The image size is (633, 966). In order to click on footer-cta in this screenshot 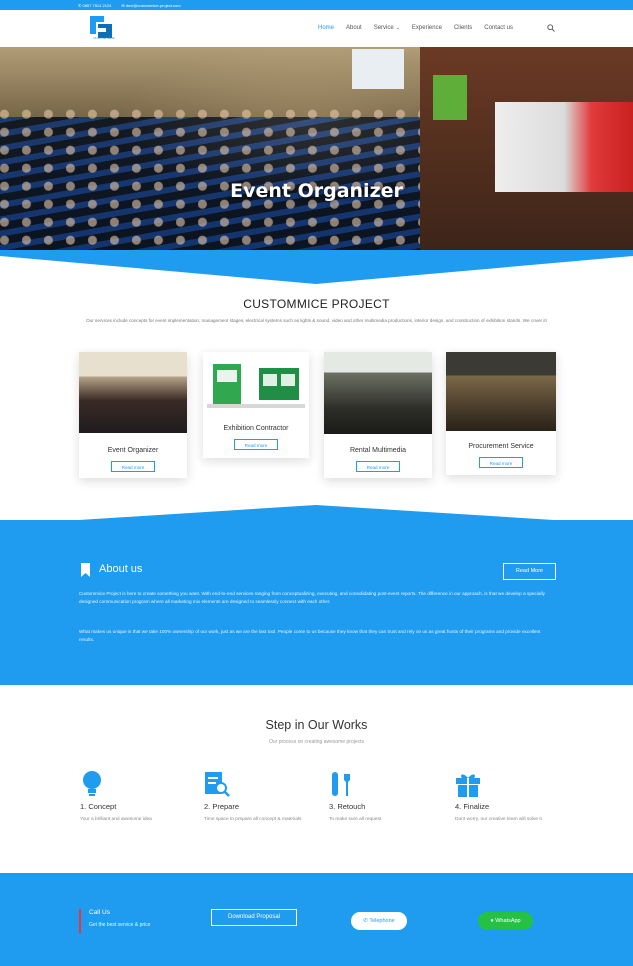, I will do `click(316, 919)`.